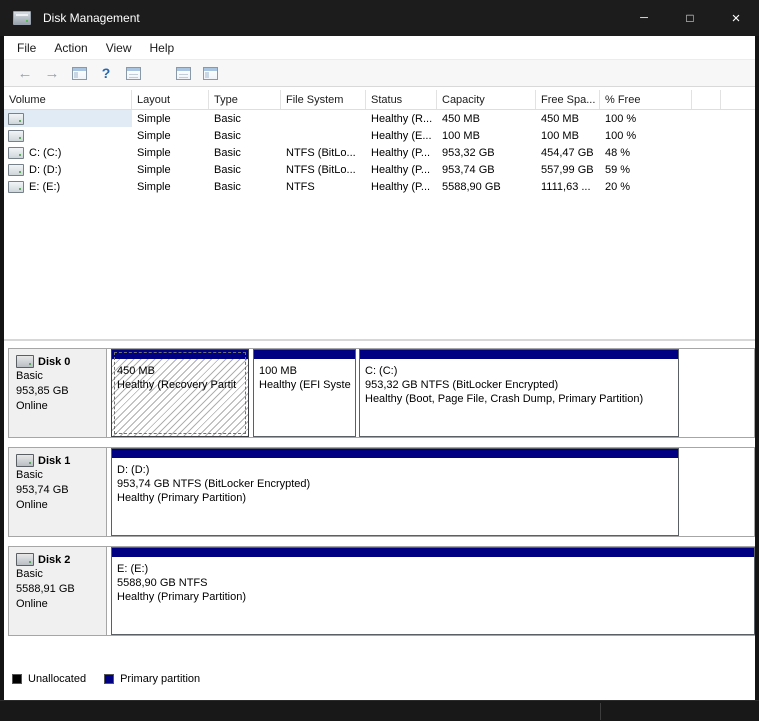 The height and width of the screenshot is (721, 759). I want to click on column-header-file-system: File System, so click(323, 99).